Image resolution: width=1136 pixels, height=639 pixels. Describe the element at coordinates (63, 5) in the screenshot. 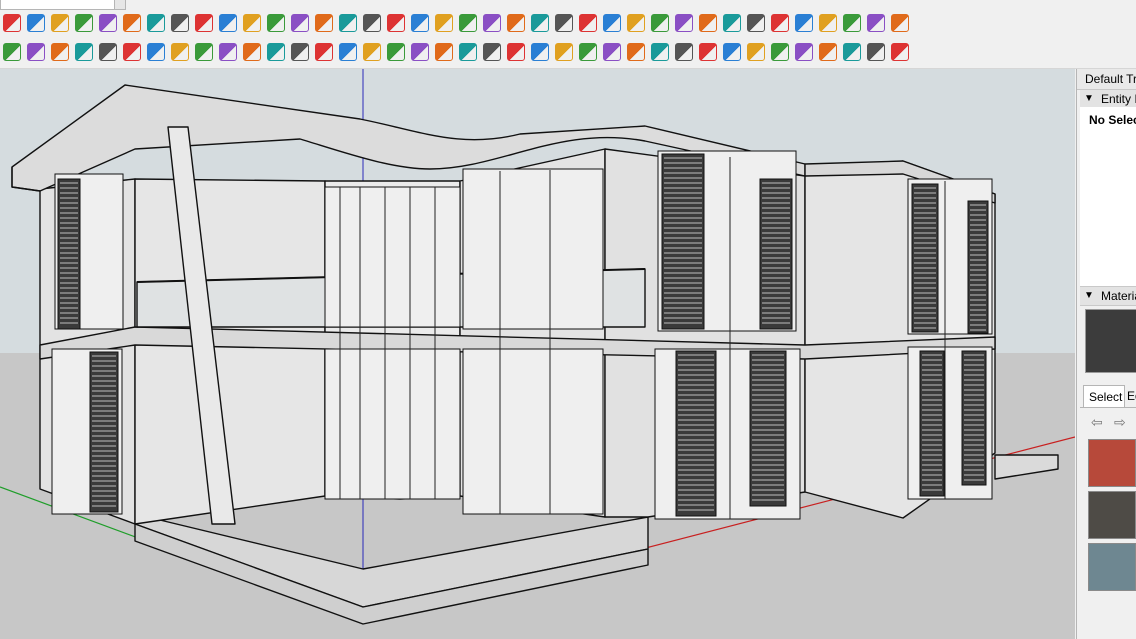

I see `layer-dropdown` at that location.